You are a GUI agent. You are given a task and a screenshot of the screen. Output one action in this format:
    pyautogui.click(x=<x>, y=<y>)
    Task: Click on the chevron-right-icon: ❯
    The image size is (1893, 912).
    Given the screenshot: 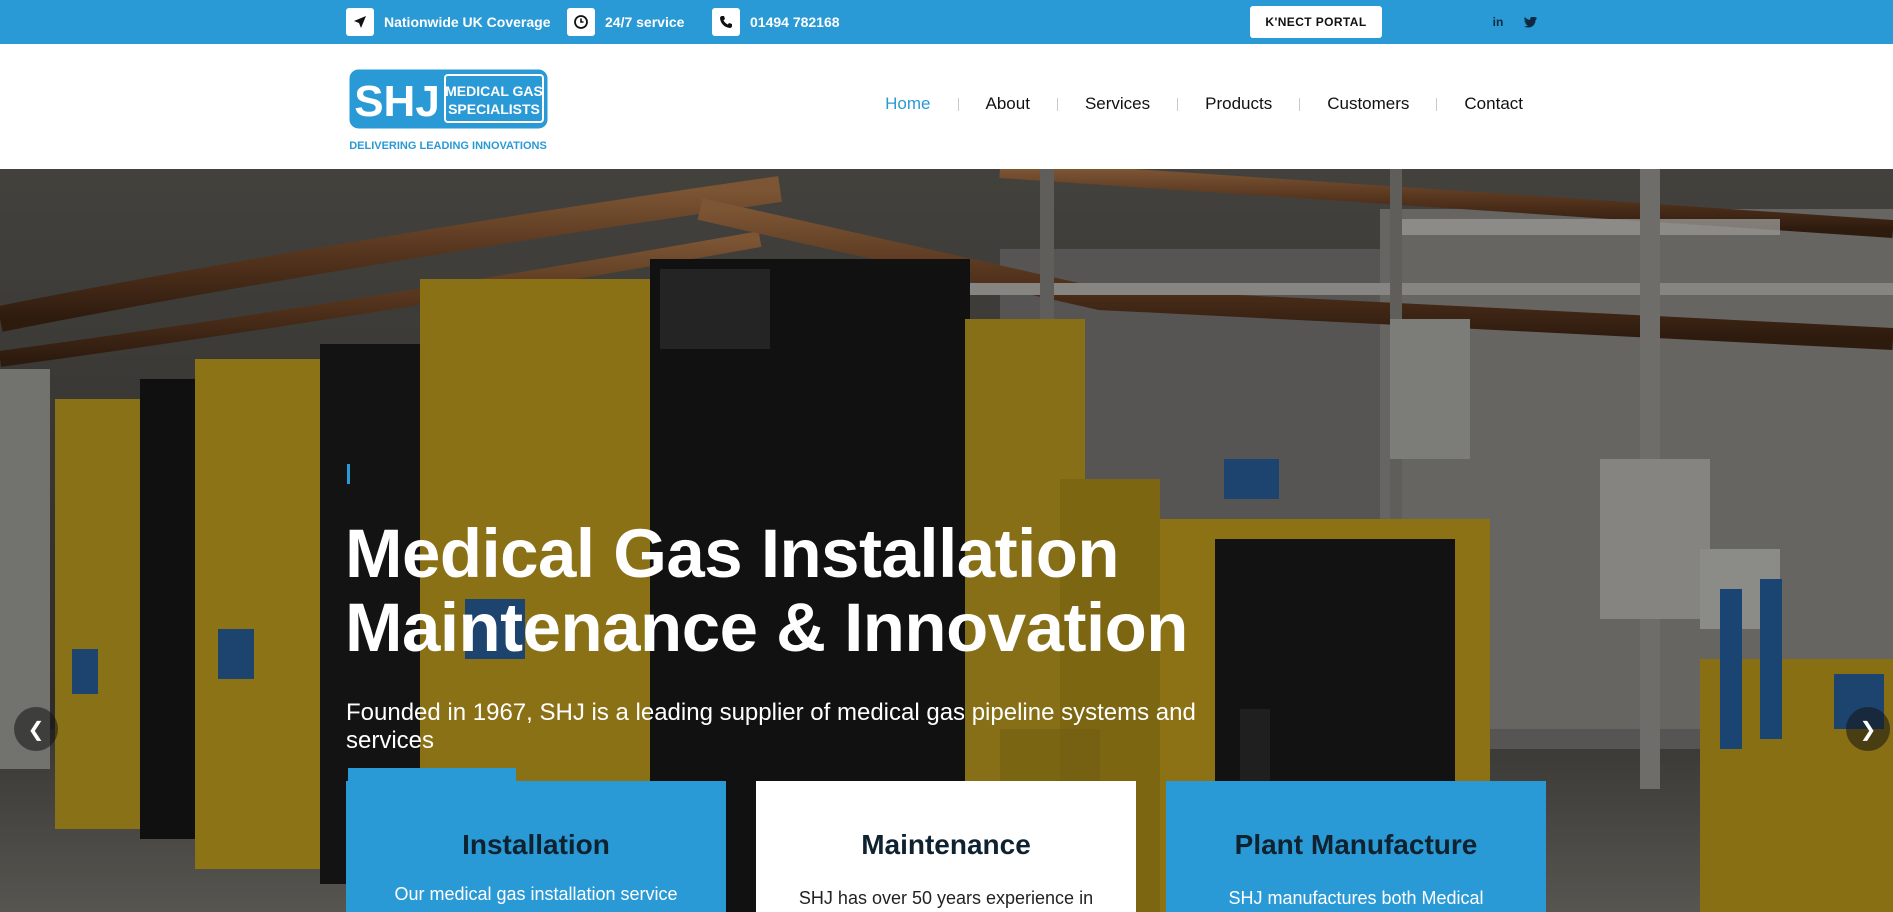 What is the action you would take?
    pyautogui.click(x=1868, y=729)
    